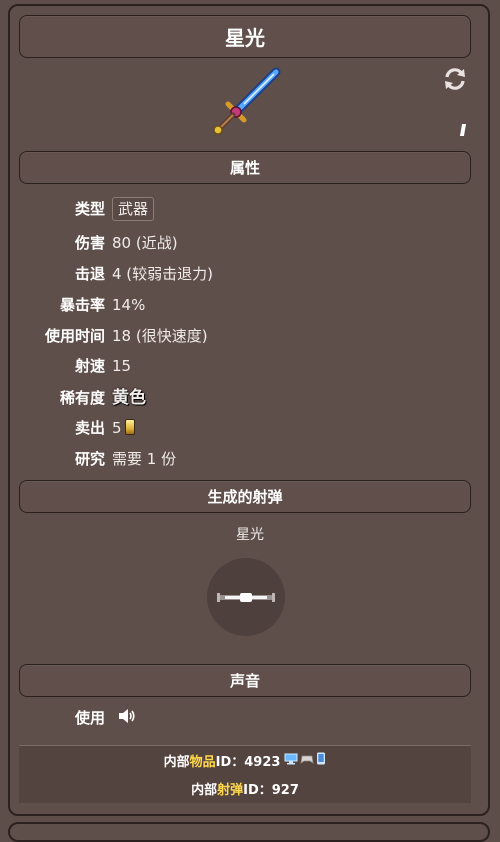 The width and height of the screenshot is (500, 842). Describe the element at coordinates (89, 366) in the screenshot. I see `attr-velocity-label: 射速` at that location.